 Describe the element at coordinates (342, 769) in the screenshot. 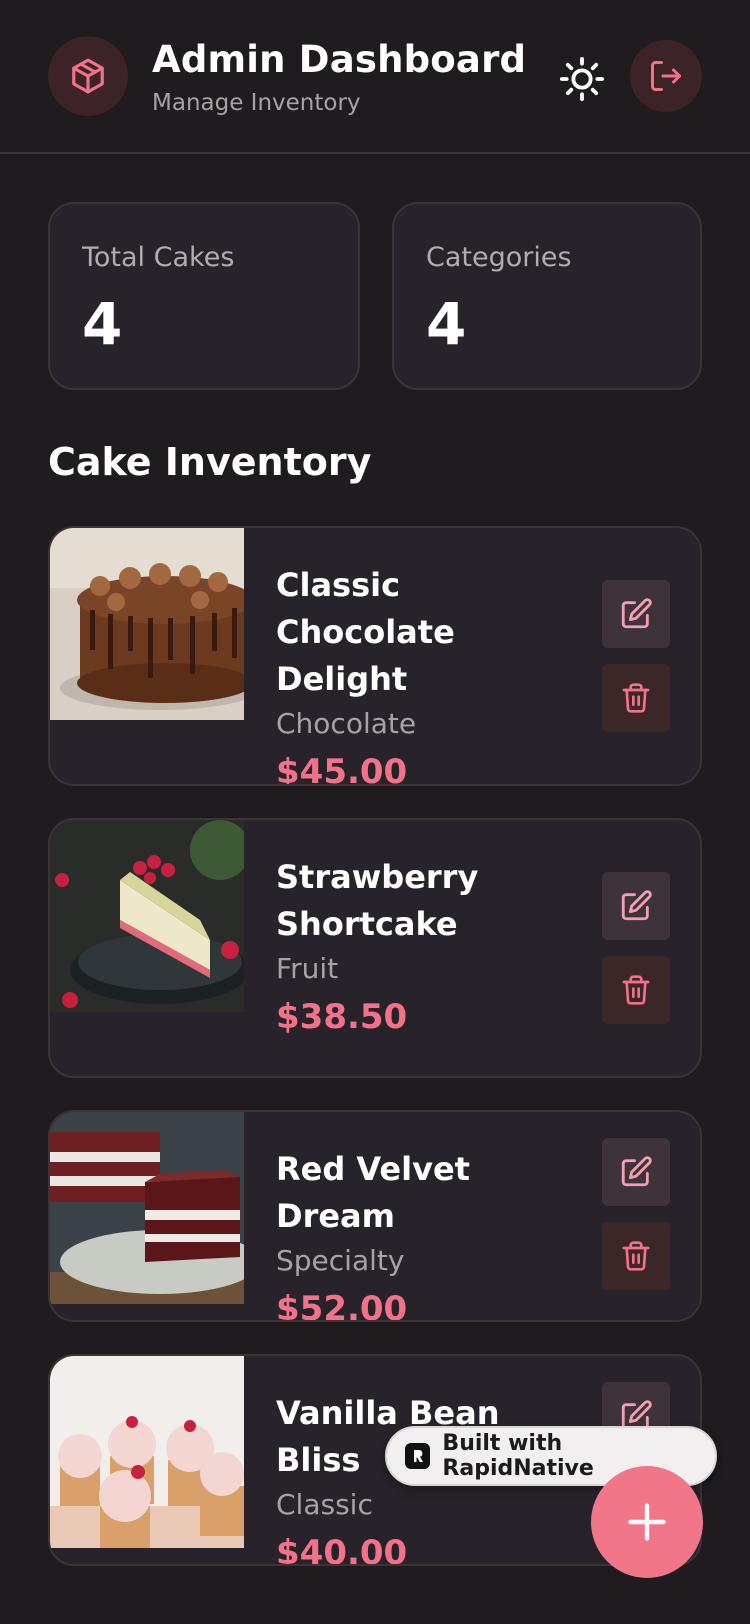

I see `cake-price: $45.00` at that location.